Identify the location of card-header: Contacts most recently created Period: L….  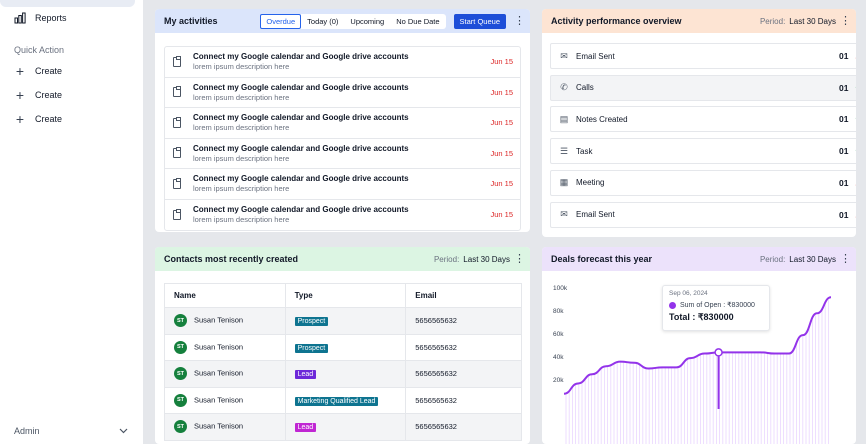
(342, 259).